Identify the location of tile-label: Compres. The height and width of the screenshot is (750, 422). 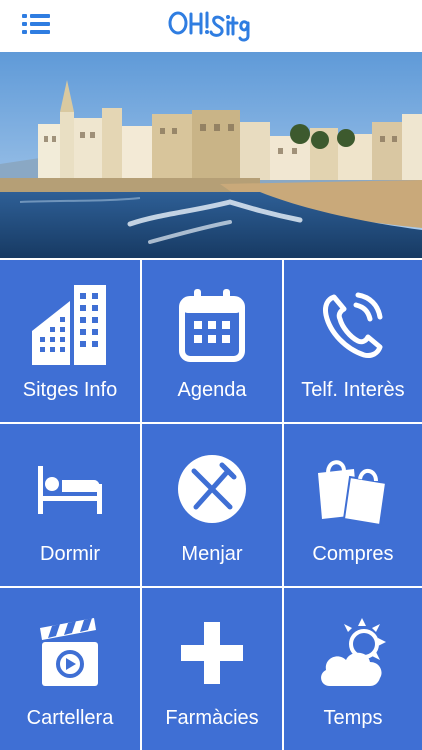
(353, 554).